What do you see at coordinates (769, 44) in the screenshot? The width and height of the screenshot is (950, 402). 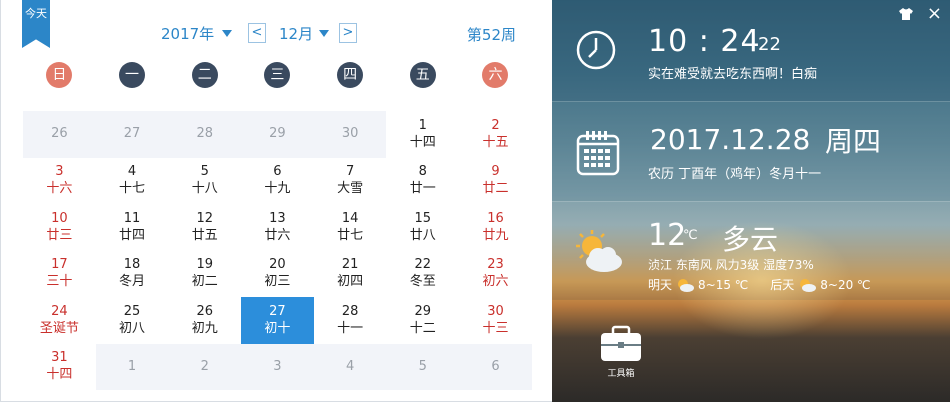 I see `seconds-display: 22` at bounding box center [769, 44].